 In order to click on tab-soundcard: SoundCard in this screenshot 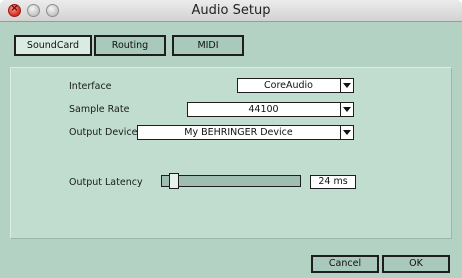, I will do `click(53, 45)`.